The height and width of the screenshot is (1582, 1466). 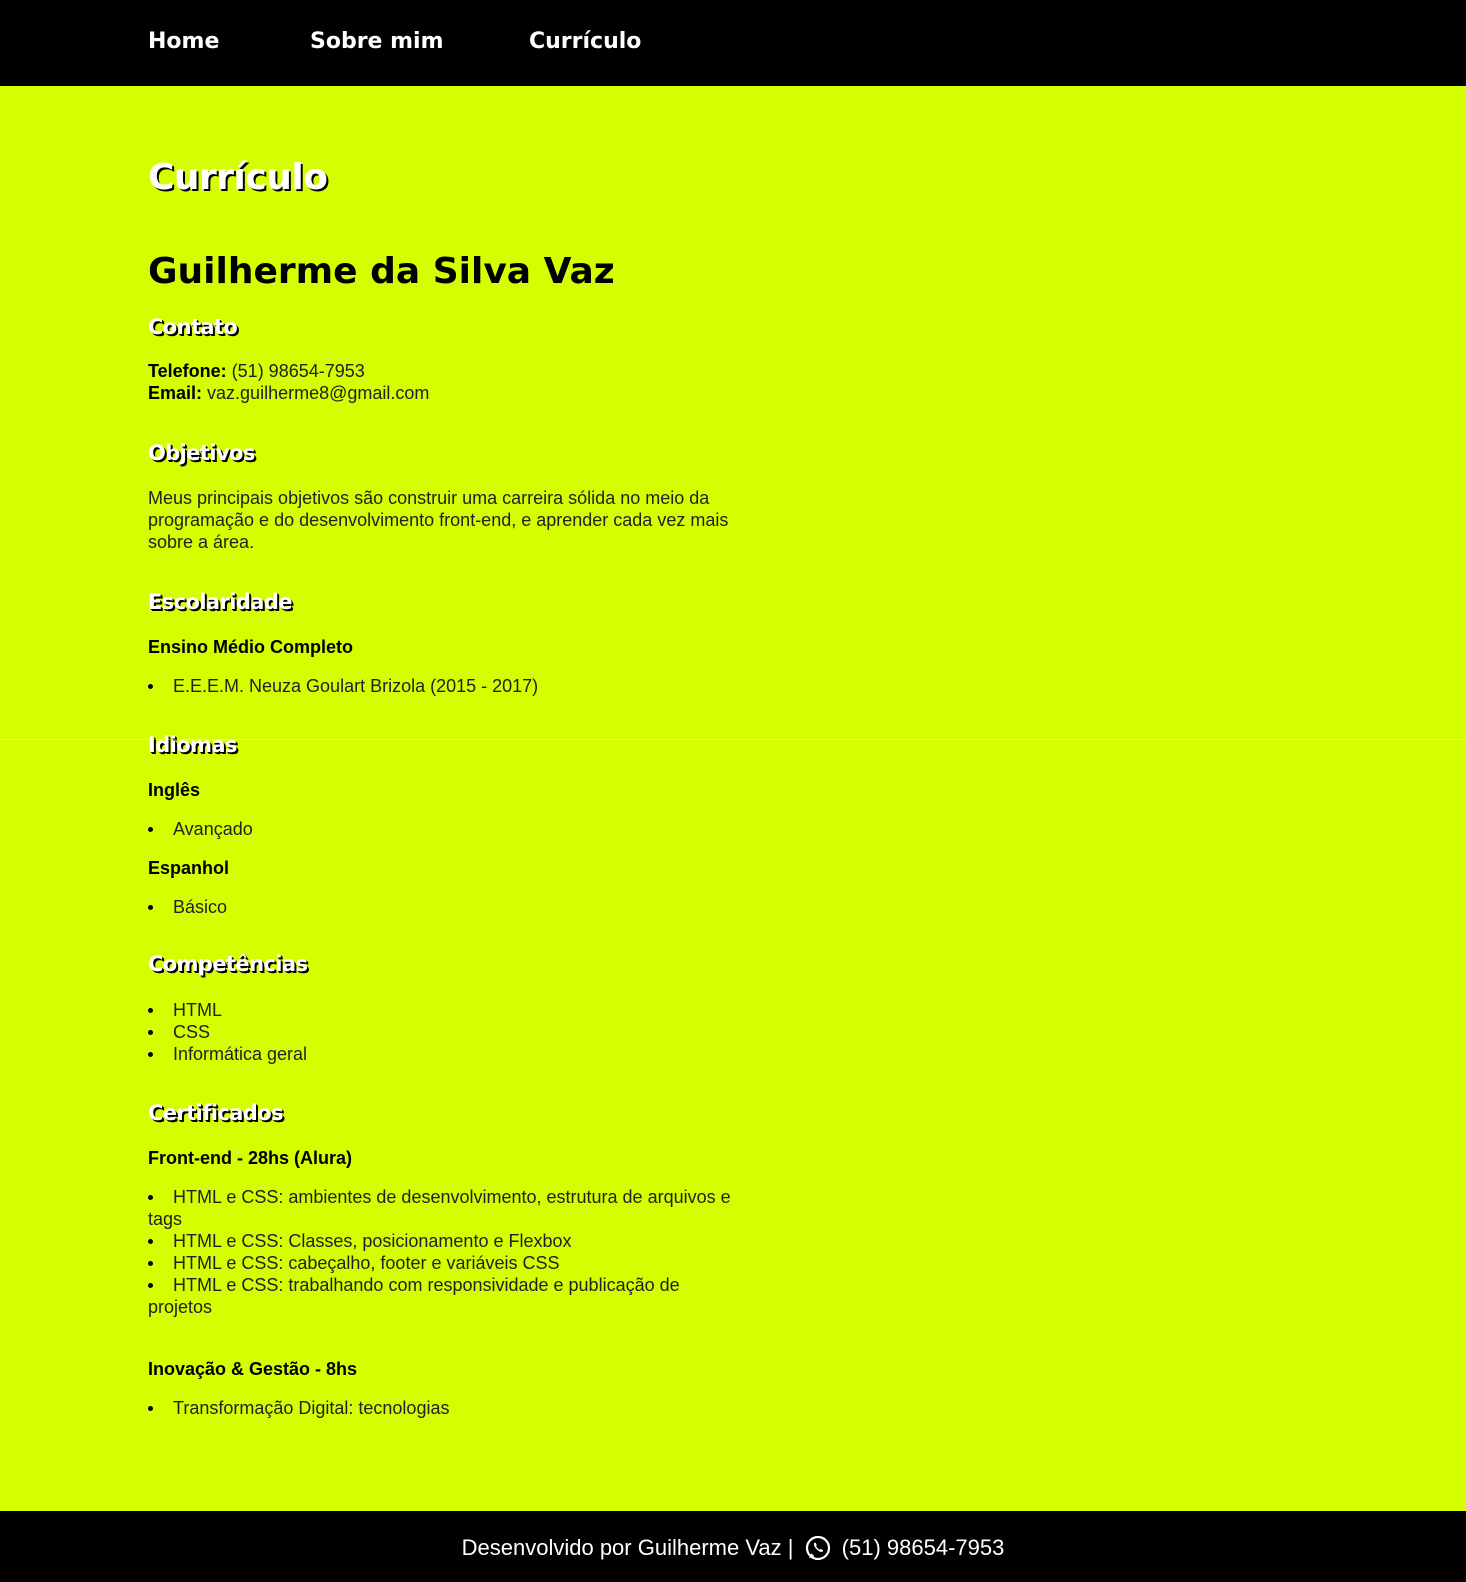 I want to click on competencias-list: HTML CSS Informática geral, so click(x=443, y=1032).